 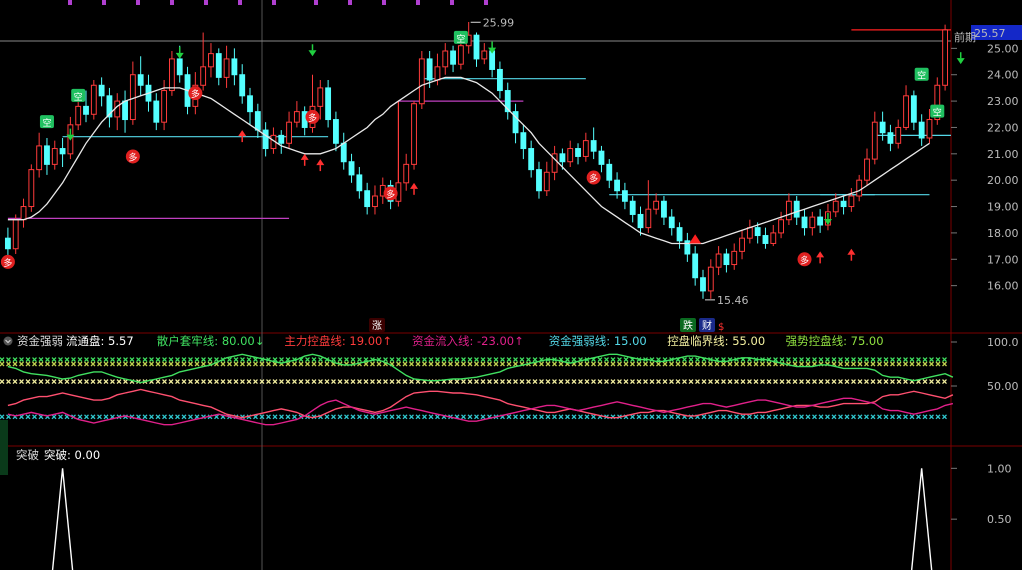 I want to click on indicator-legend-item: 主力控盘线: 19.00↑, so click(x=338, y=341).